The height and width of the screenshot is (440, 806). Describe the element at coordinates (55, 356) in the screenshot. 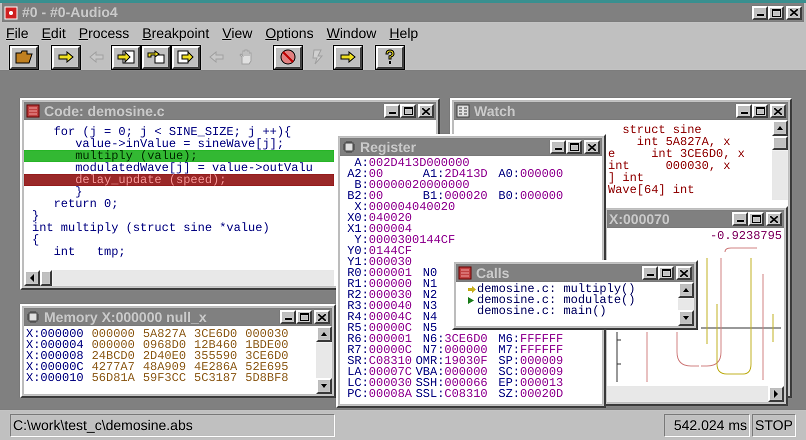

I see `memory-address: X:000008` at that location.